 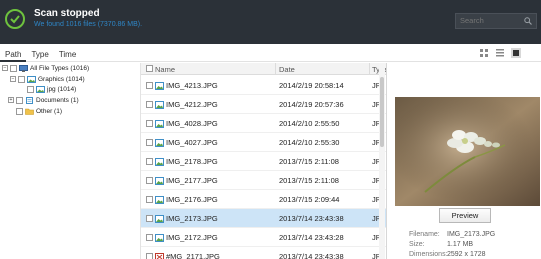 What do you see at coordinates (465, 215) in the screenshot?
I see `preview-button: Preview` at bounding box center [465, 215].